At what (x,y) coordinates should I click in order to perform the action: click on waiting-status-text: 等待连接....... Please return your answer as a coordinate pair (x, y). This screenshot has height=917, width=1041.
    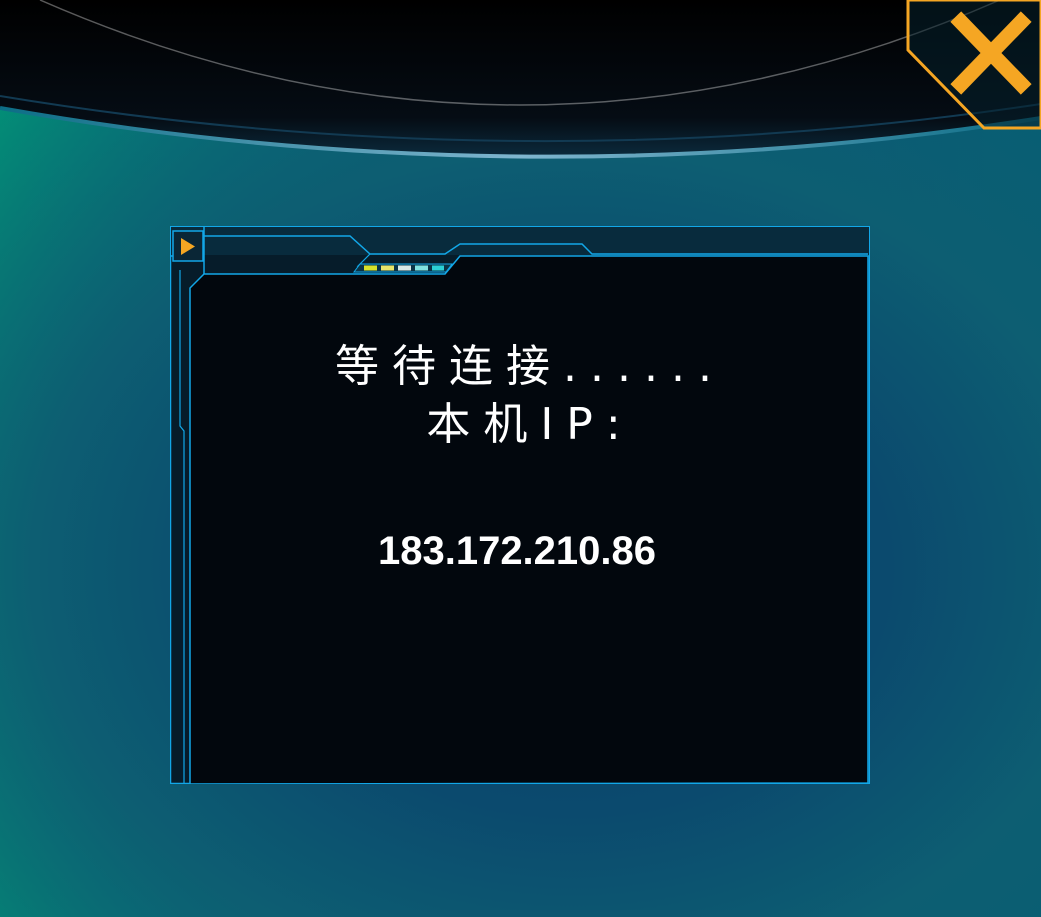
    Looking at the image, I should click on (530, 366).